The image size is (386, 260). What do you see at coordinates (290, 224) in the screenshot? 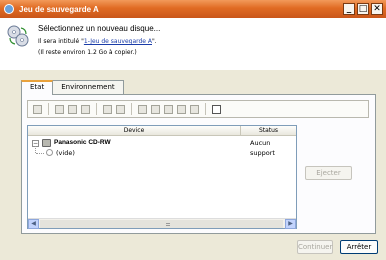
I see `scroll-right-icon: ▶` at bounding box center [290, 224].